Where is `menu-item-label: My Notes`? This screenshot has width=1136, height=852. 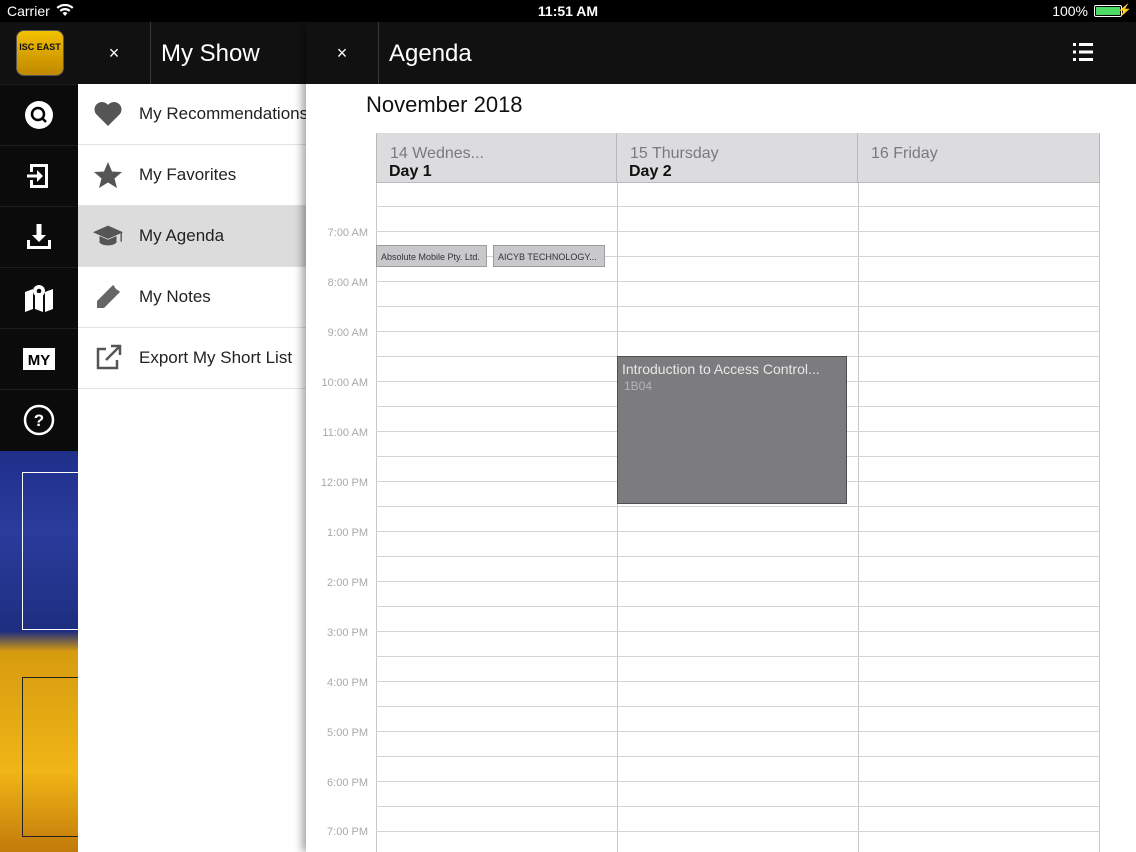
menu-item-label: My Notes is located at coordinates (175, 296).